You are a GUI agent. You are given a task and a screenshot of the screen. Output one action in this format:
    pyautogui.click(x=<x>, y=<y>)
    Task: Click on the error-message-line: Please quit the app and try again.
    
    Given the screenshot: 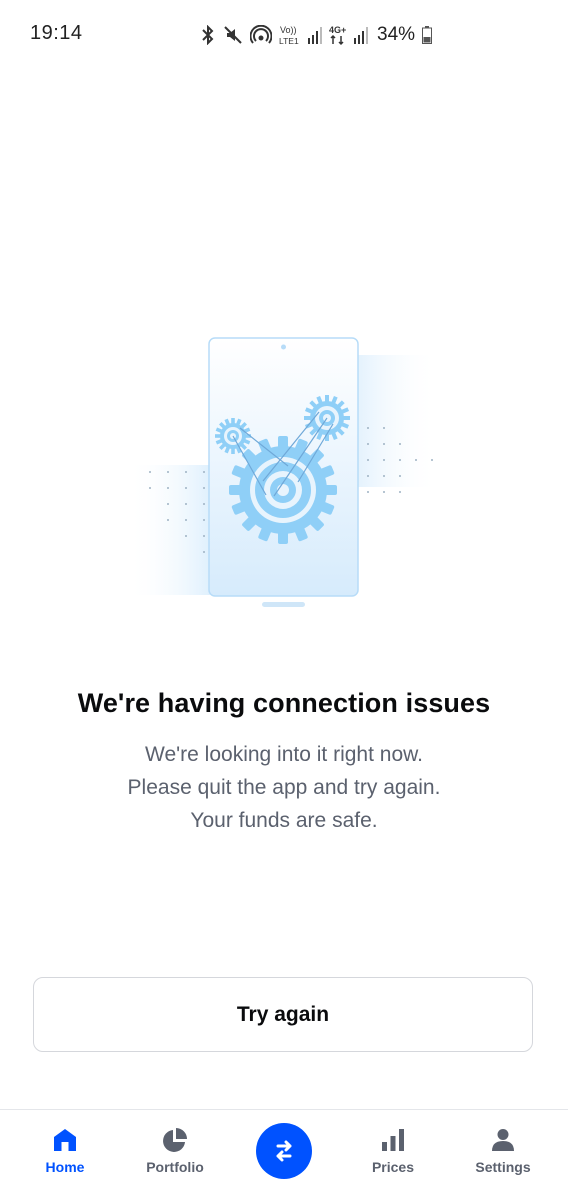 What is the action you would take?
    pyautogui.click(x=284, y=787)
    